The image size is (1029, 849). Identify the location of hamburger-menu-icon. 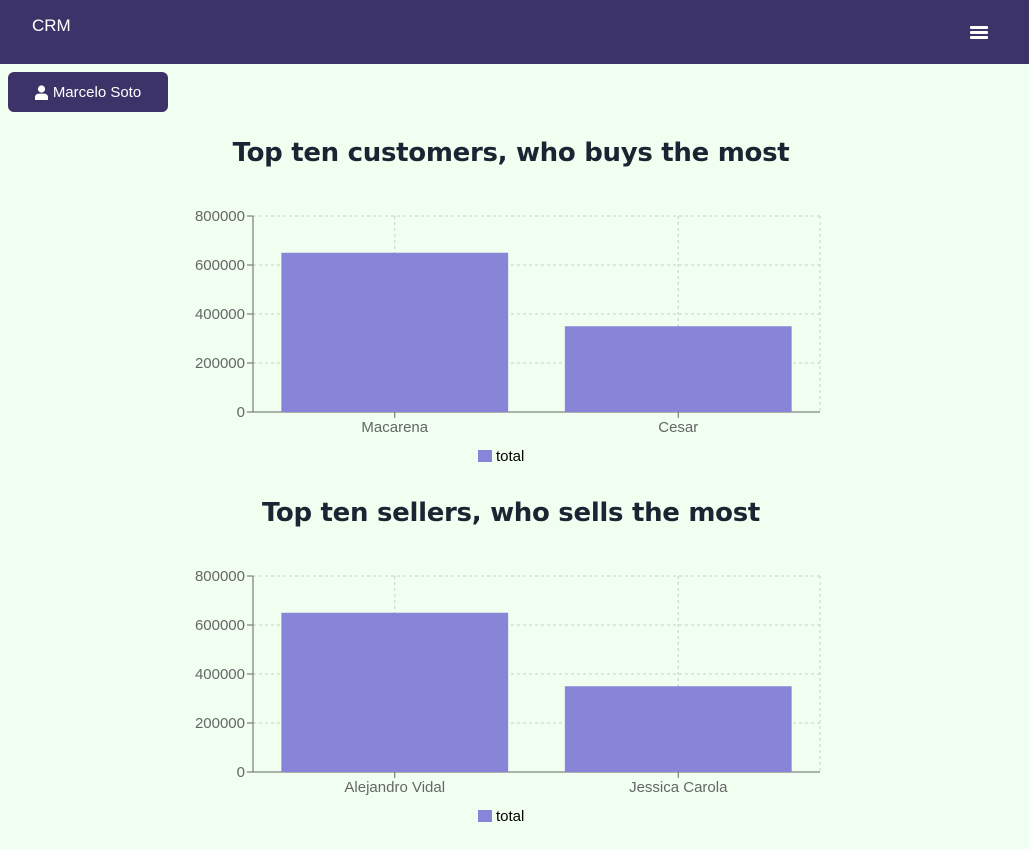
(979, 32).